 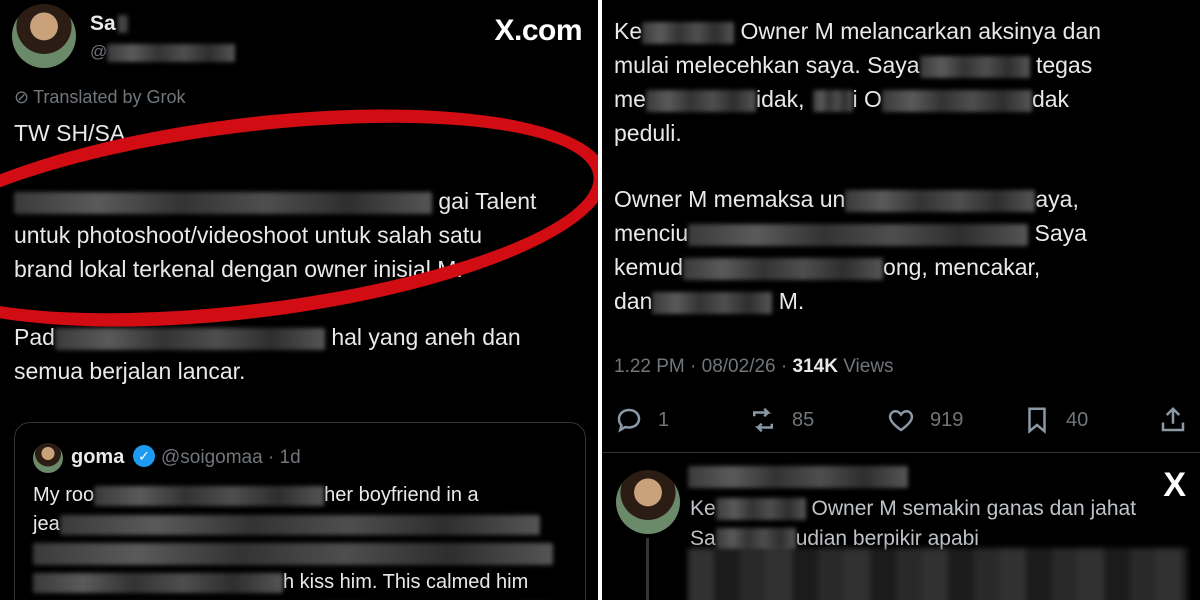 What do you see at coordinates (1077, 419) in the screenshot?
I see `bookmark-count: 40` at bounding box center [1077, 419].